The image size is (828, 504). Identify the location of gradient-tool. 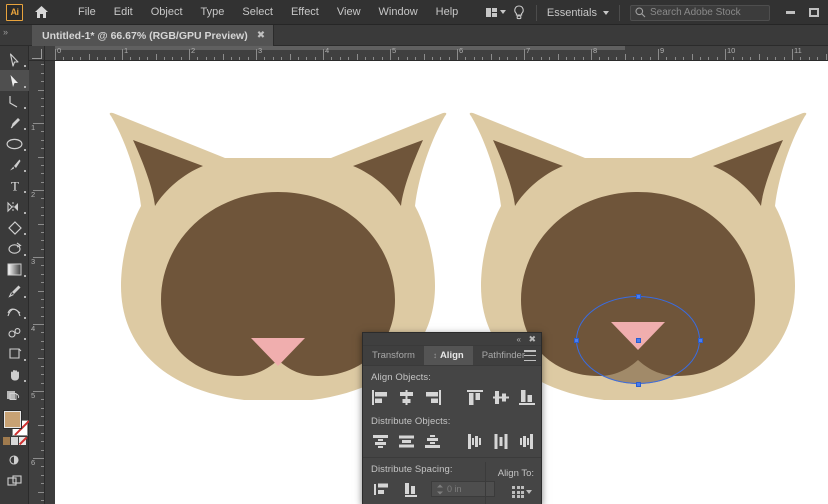
(14, 269).